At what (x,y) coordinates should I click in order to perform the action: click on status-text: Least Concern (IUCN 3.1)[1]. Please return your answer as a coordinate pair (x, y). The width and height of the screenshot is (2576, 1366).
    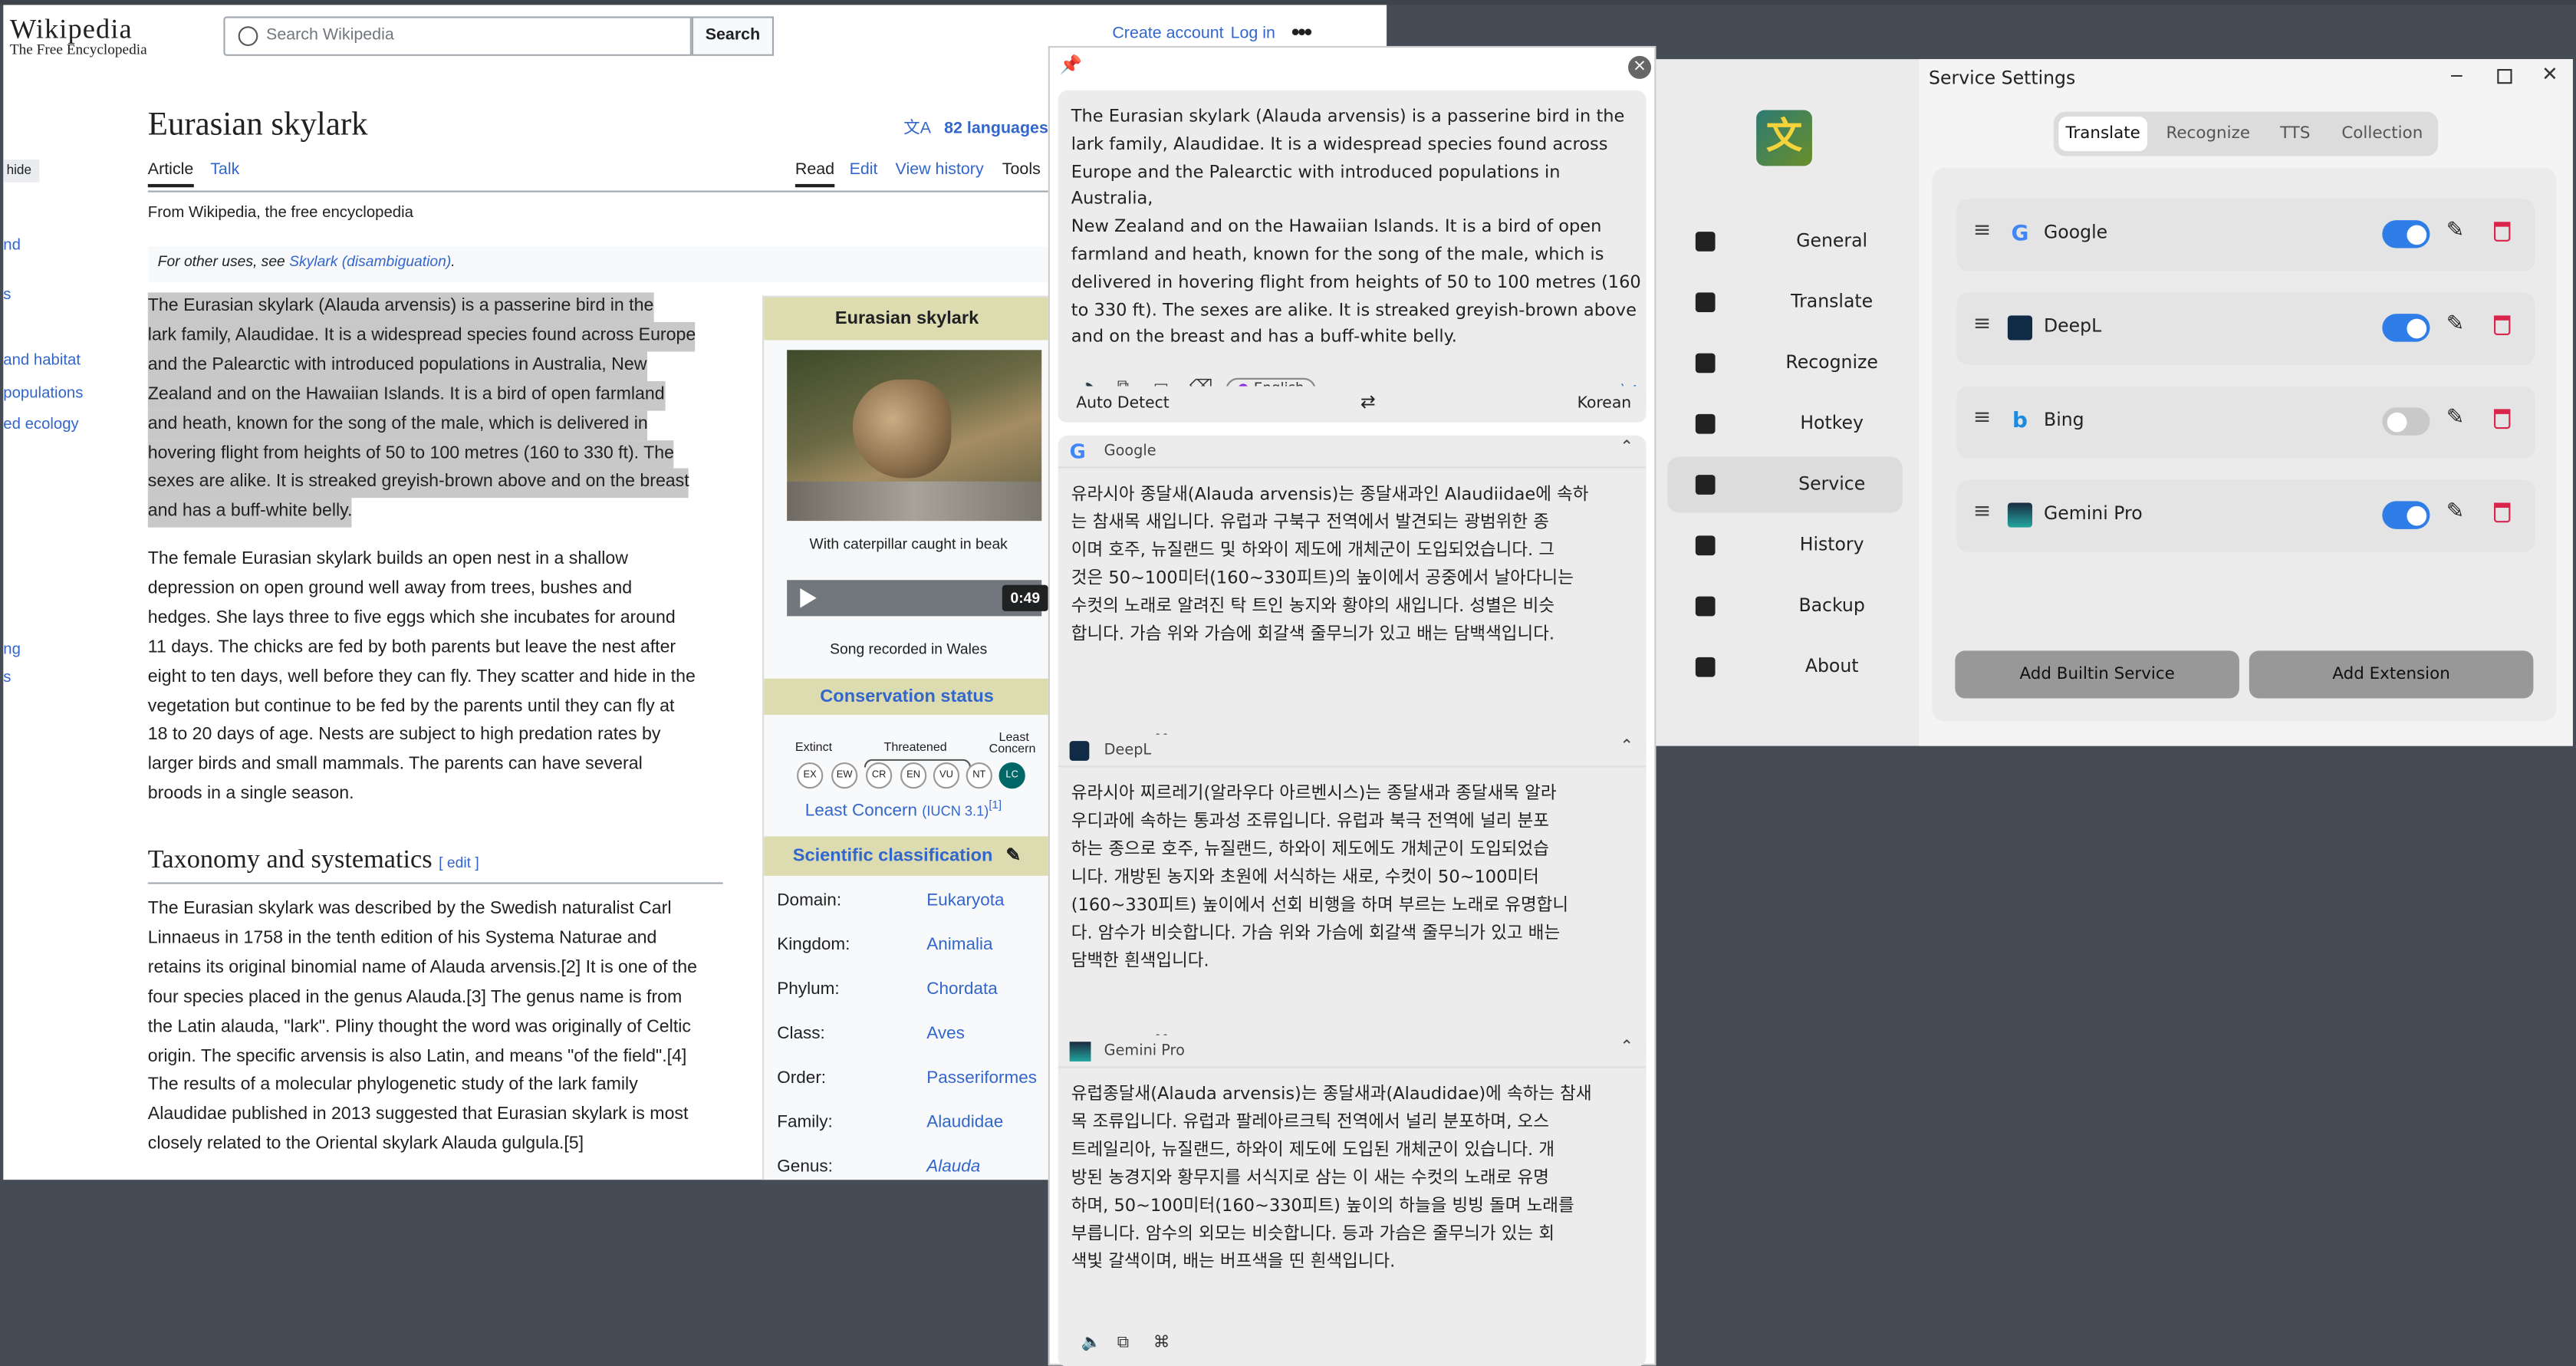
    Looking at the image, I should click on (903, 811).